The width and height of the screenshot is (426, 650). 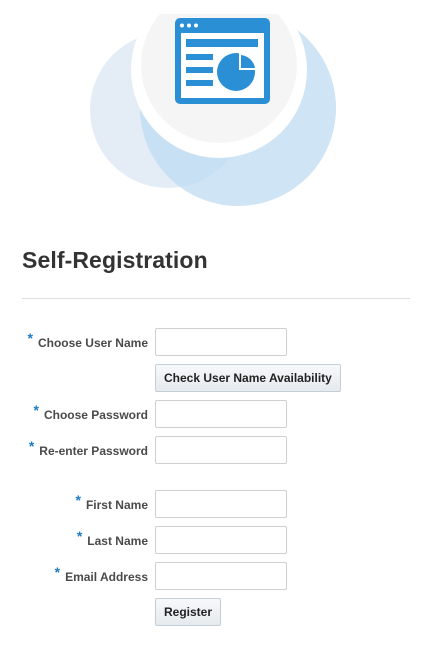 I want to click on username-input, so click(x=221, y=342).